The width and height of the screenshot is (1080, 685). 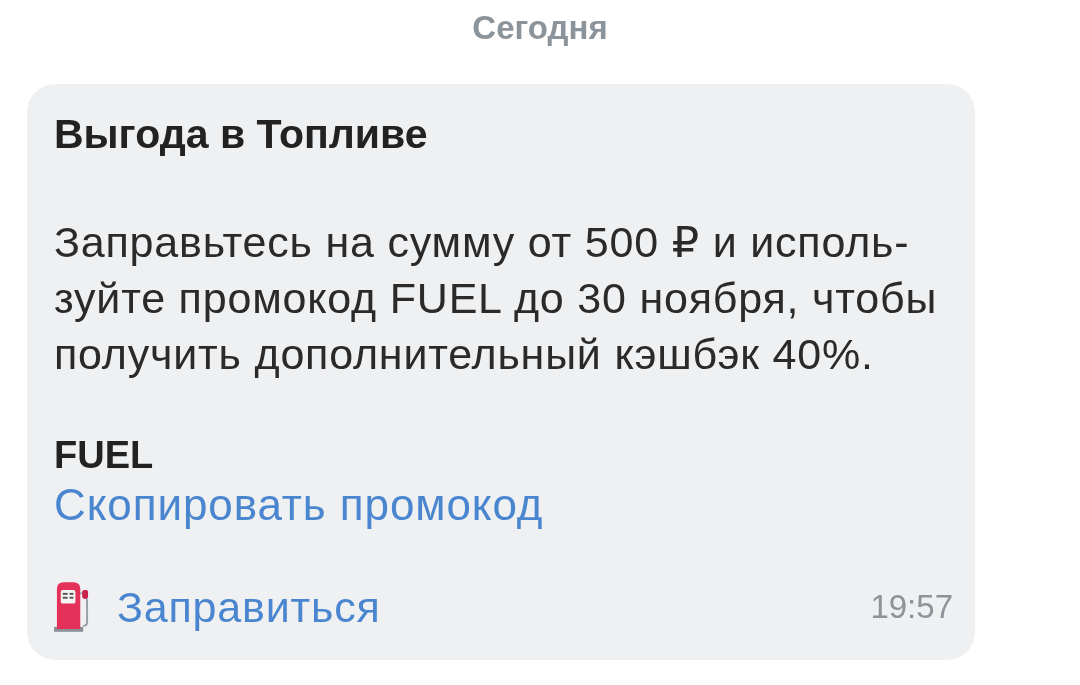 I want to click on fuel-pump-icon, so click(x=72, y=606).